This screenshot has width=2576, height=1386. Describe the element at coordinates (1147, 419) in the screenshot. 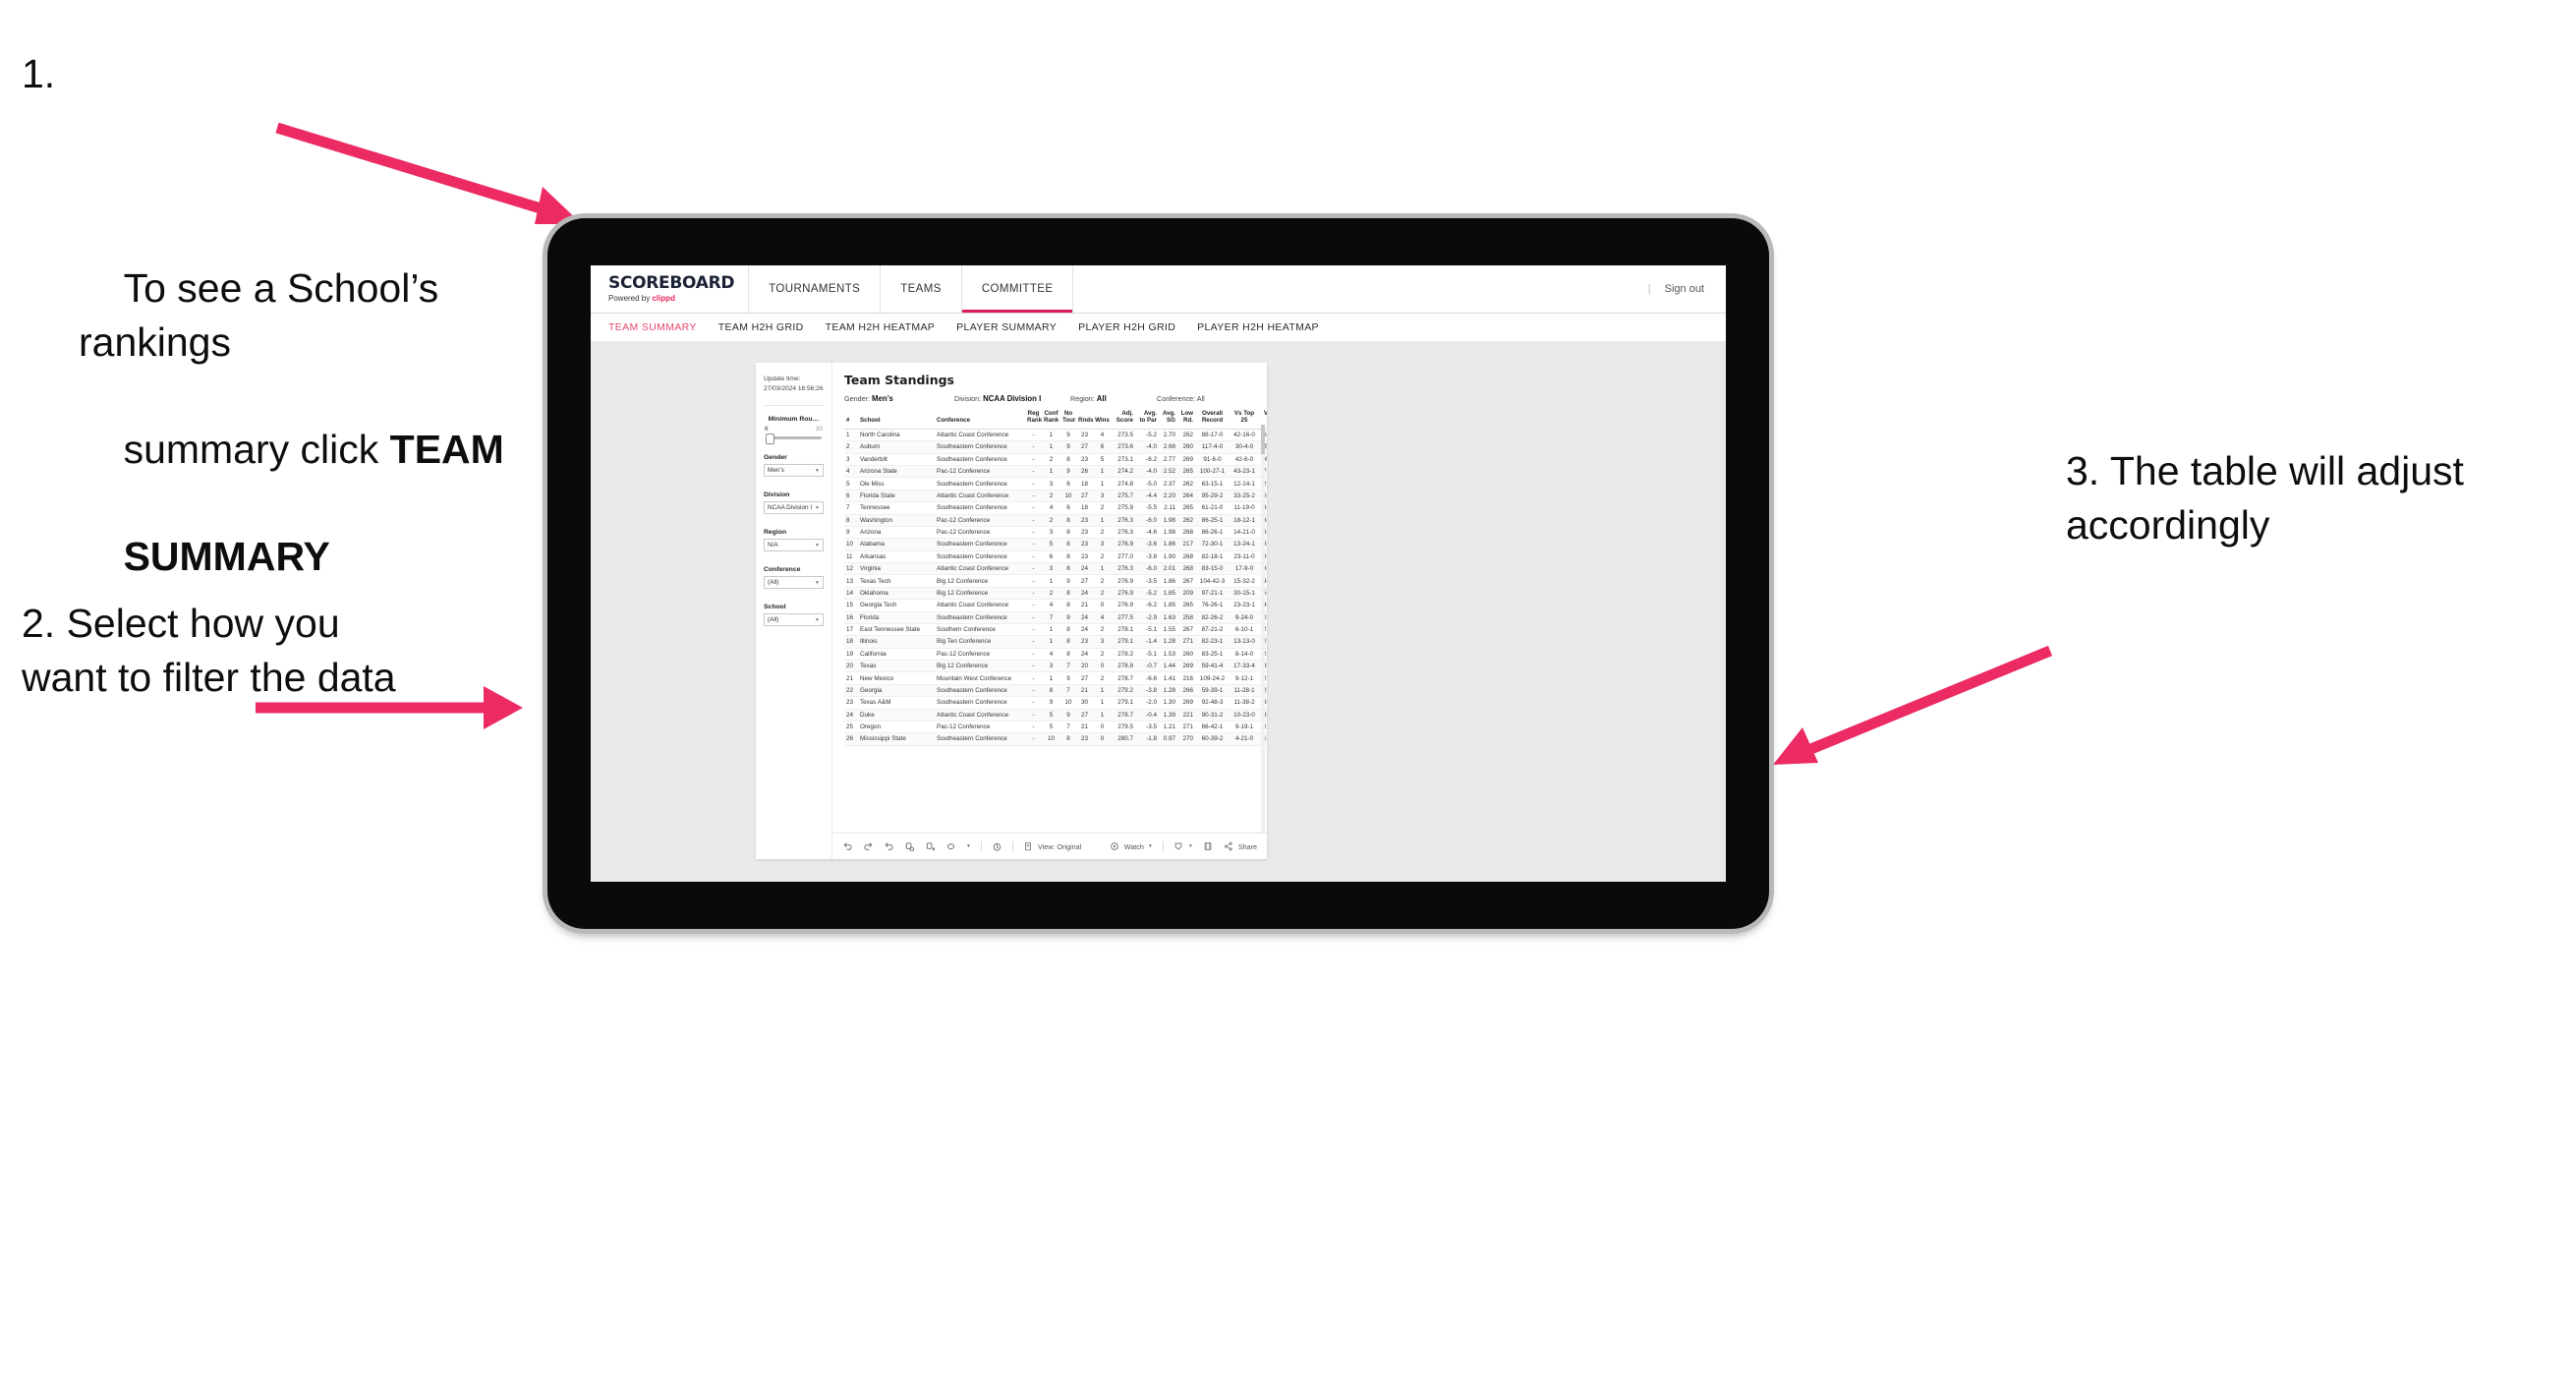

I see `column-header-avg-to-par: Avg. to Par` at that location.